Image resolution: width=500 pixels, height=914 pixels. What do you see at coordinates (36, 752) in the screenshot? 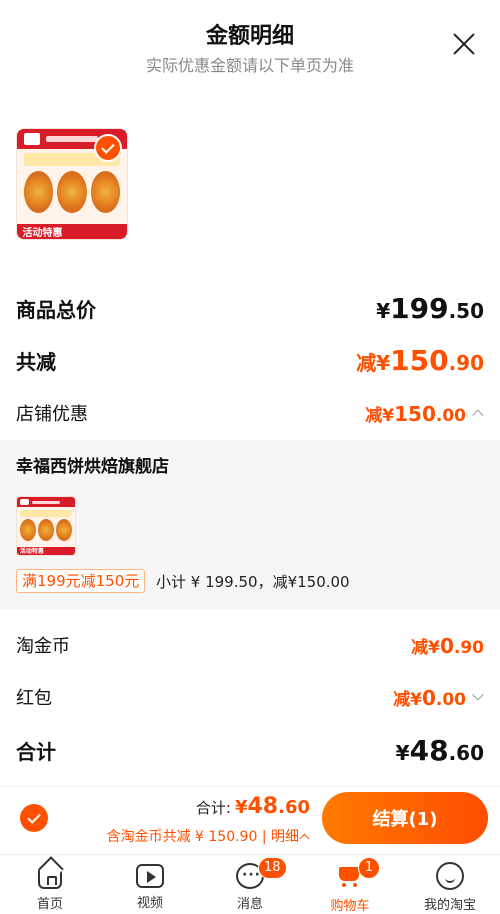
I see `total-label: 合计` at bounding box center [36, 752].